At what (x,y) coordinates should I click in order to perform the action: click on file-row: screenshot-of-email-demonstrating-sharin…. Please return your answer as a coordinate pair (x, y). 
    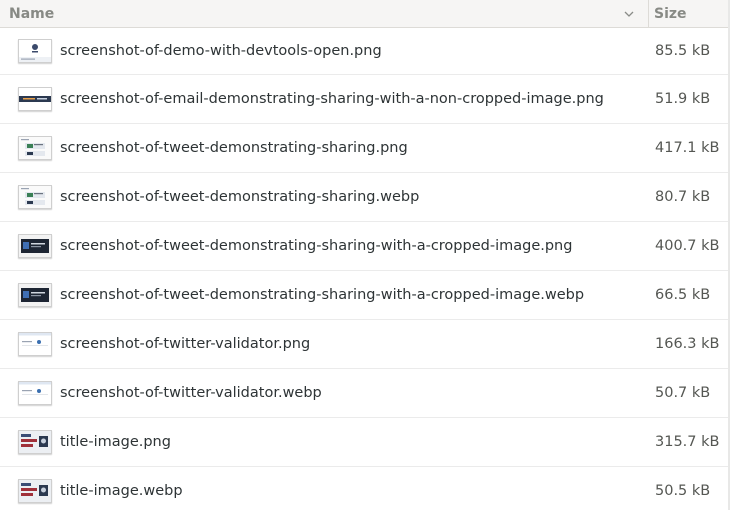
    Looking at the image, I should click on (365, 99).